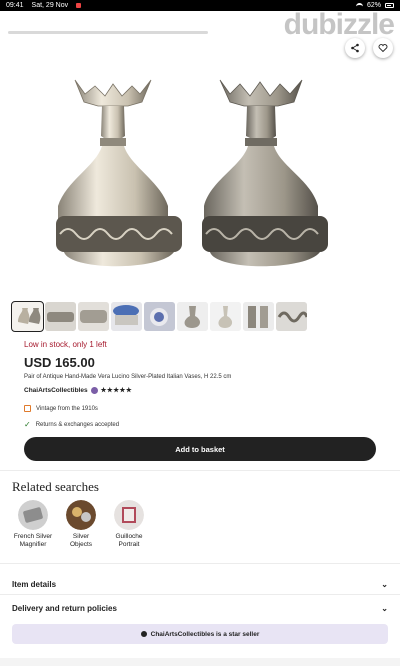  What do you see at coordinates (200, 608) in the screenshot?
I see `delivery-policies-accordion: Delivery and return policies ⌄` at bounding box center [200, 608].